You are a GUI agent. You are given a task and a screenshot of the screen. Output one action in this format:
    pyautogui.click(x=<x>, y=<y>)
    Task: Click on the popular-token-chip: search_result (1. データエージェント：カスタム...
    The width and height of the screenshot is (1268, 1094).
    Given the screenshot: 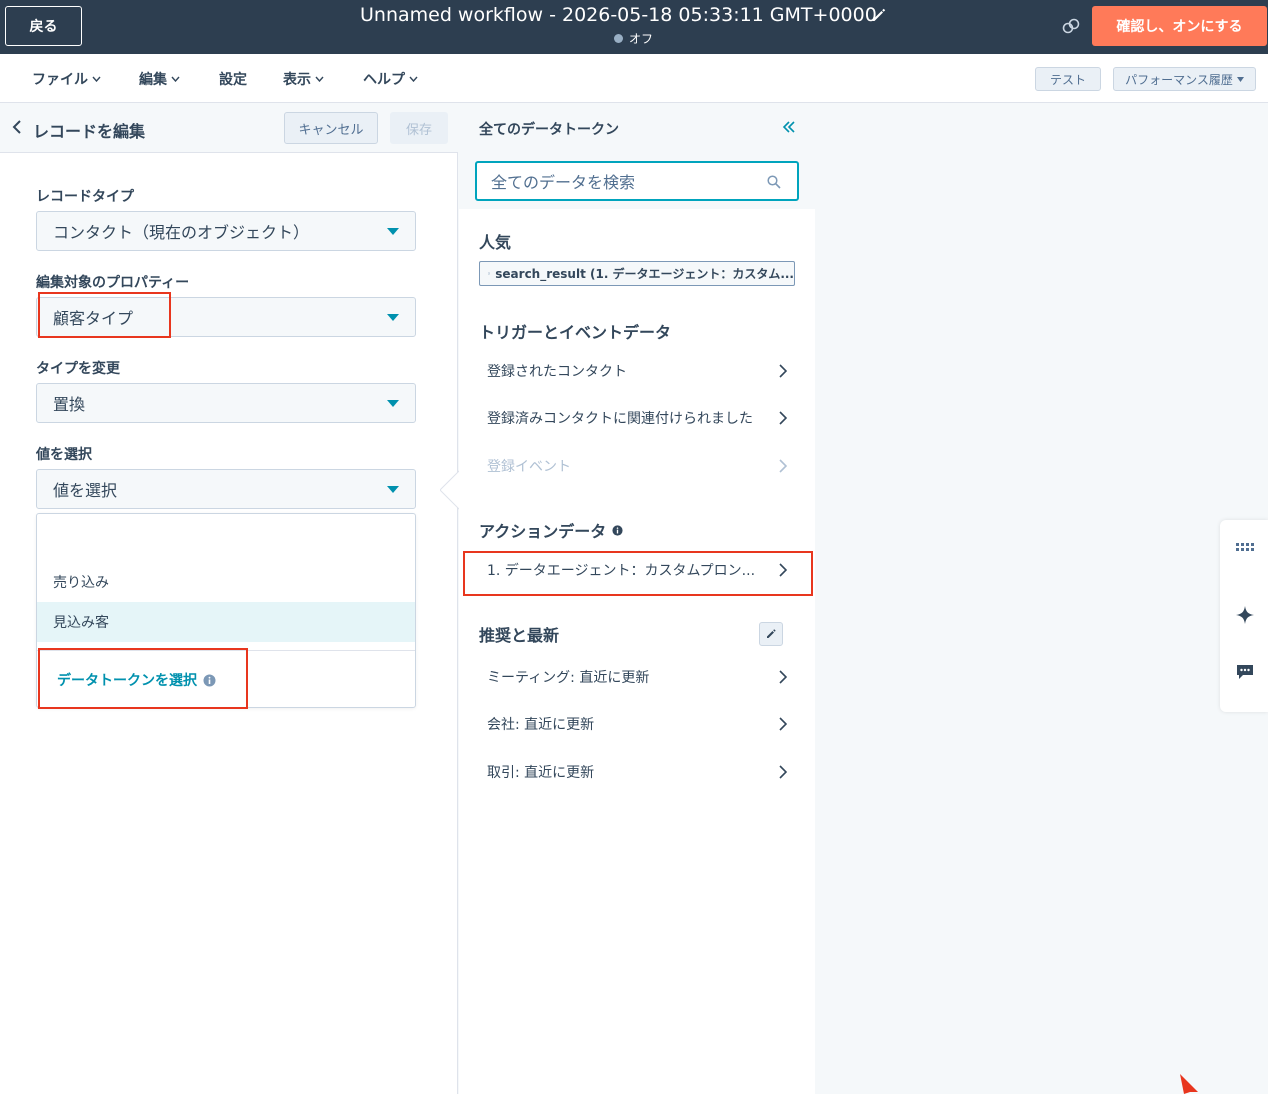 What is the action you would take?
    pyautogui.click(x=637, y=273)
    